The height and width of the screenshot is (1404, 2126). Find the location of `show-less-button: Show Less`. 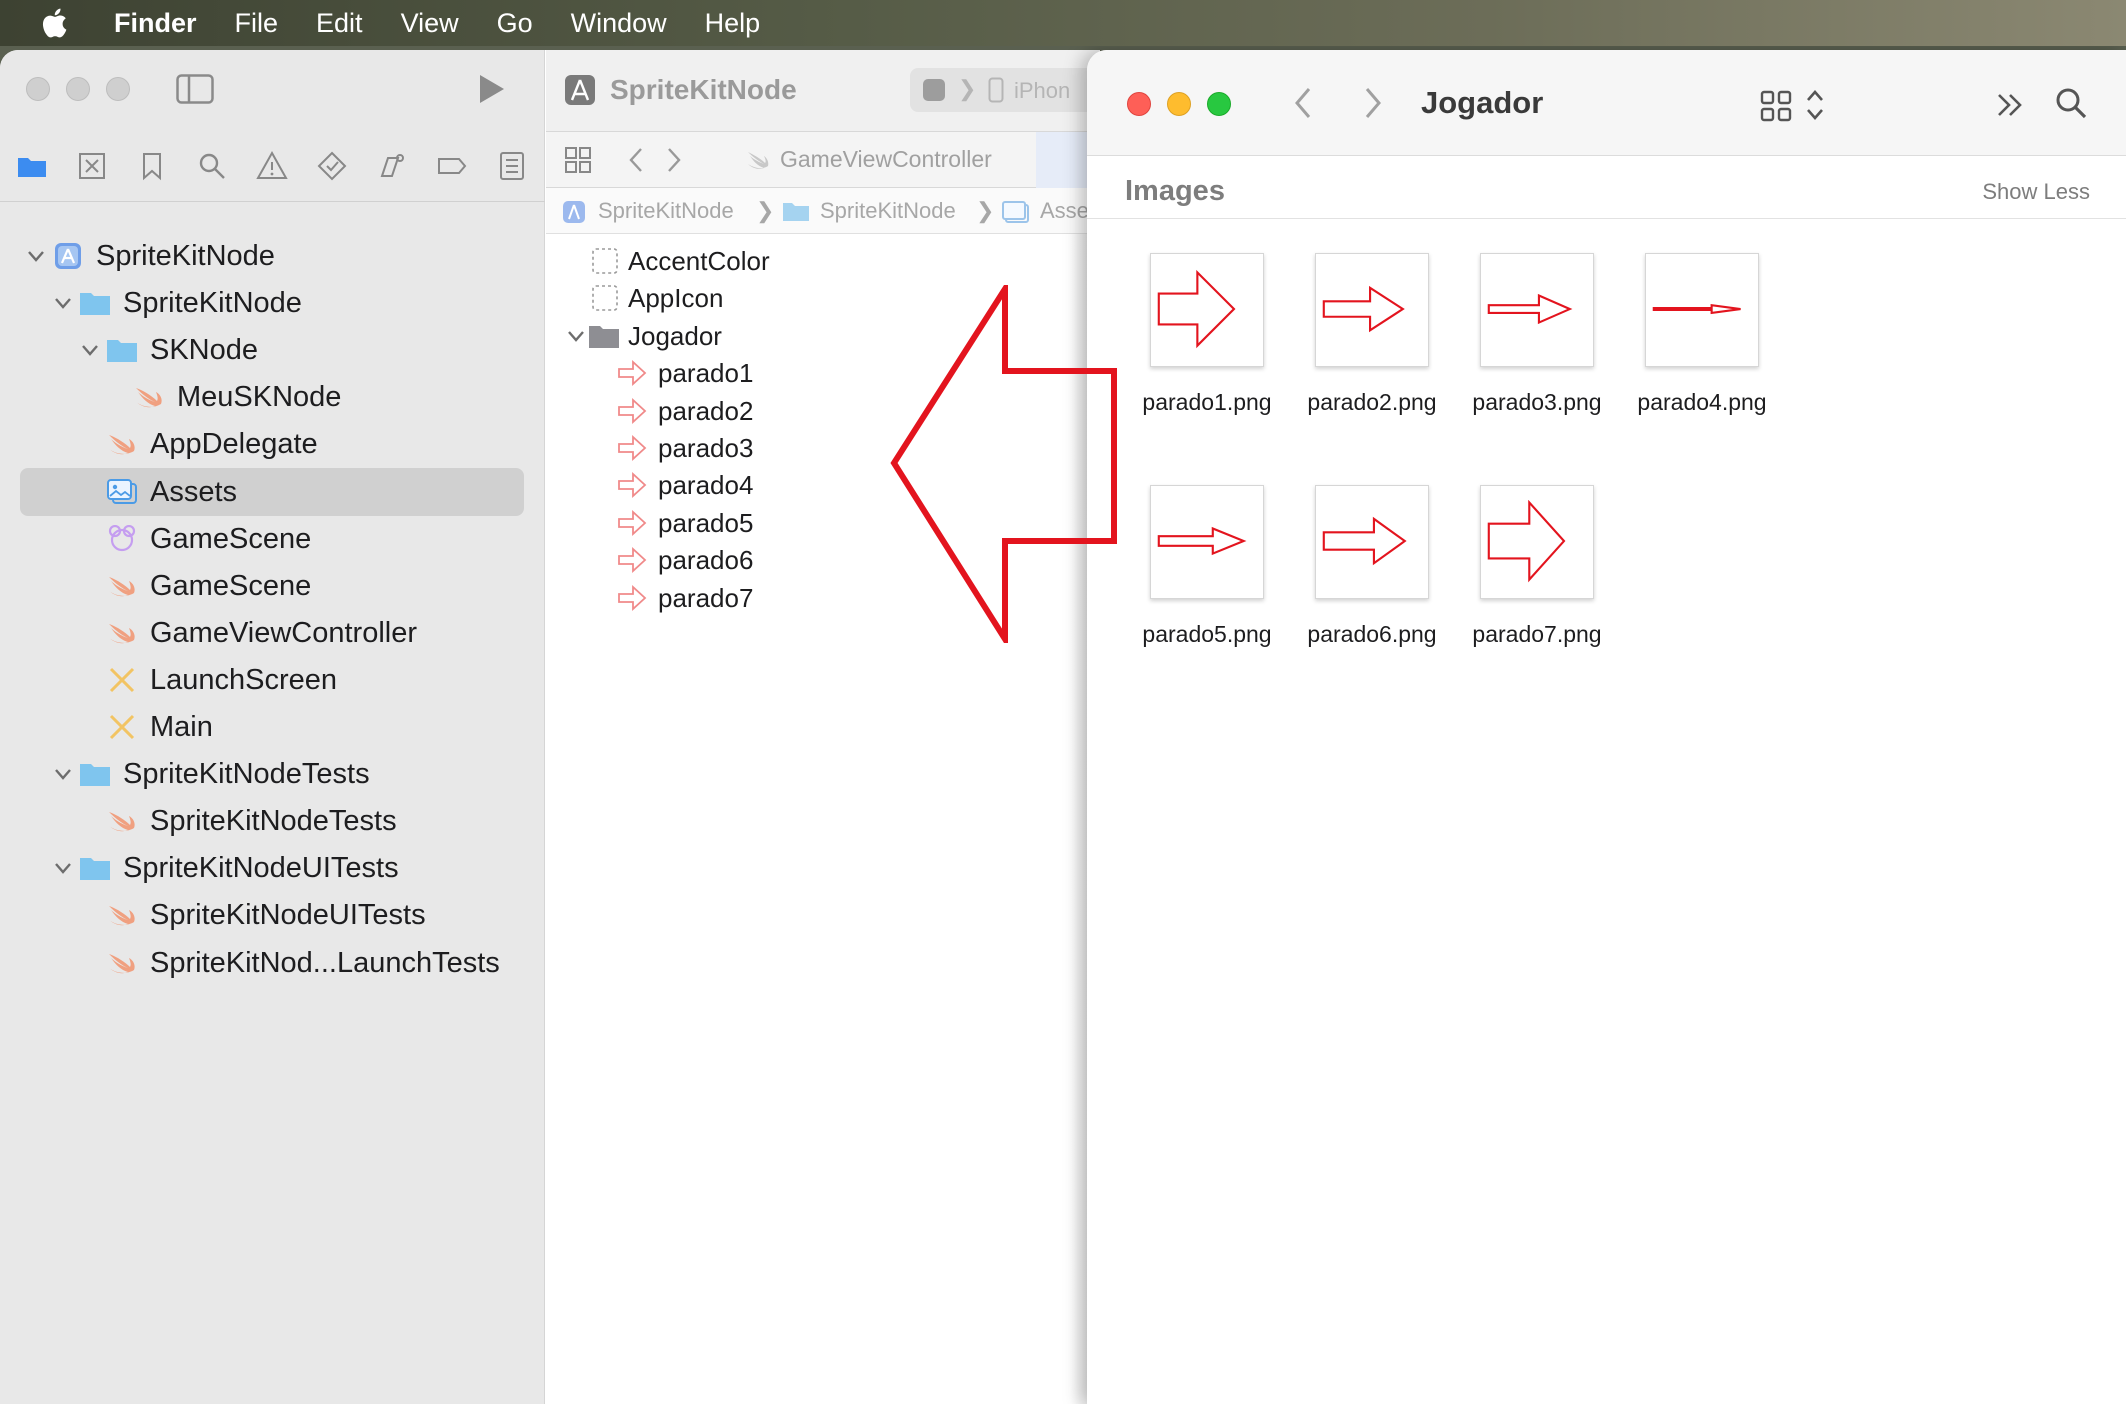

show-less-button: Show Less is located at coordinates (2036, 192).